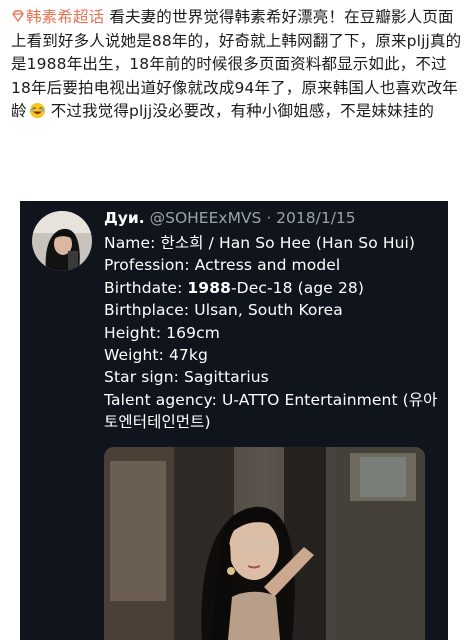 The height and width of the screenshot is (640, 470). I want to click on height-line: Height: 169cm, so click(162, 332).